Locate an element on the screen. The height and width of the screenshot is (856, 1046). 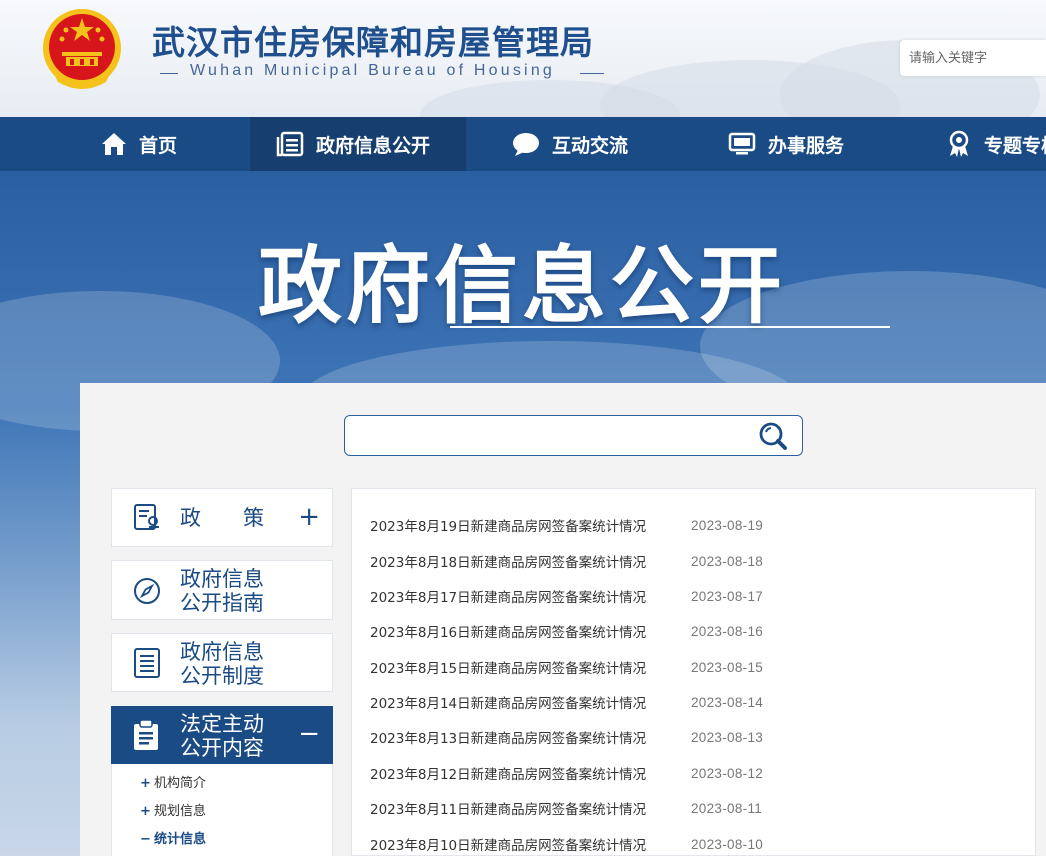
subtitle-dash-right is located at coordinates (592, 73).